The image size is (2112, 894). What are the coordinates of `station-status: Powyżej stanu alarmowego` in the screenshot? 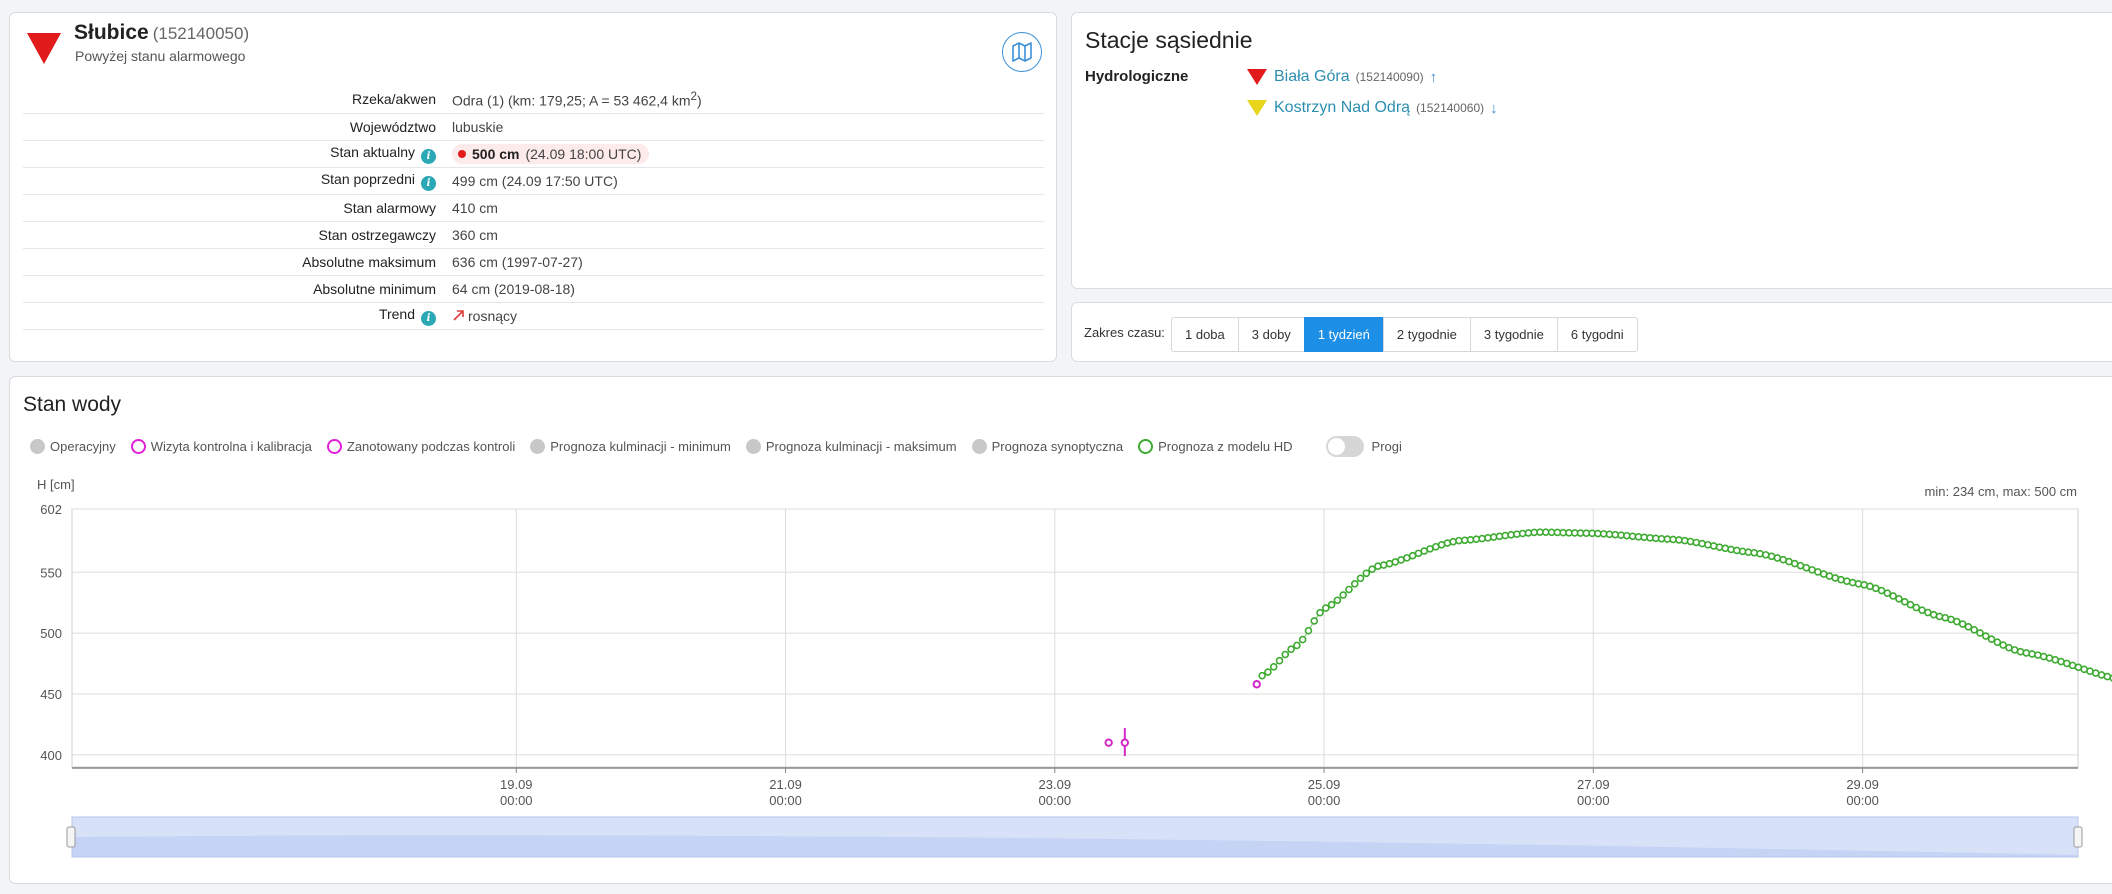 It's located at (160, 56).